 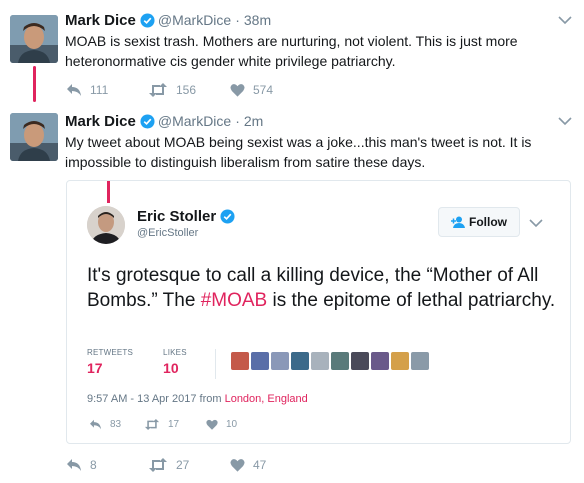 What do you see at coordinates (215, 364) in the screenshot?
I see `divider` at bounding box center [215, 364].